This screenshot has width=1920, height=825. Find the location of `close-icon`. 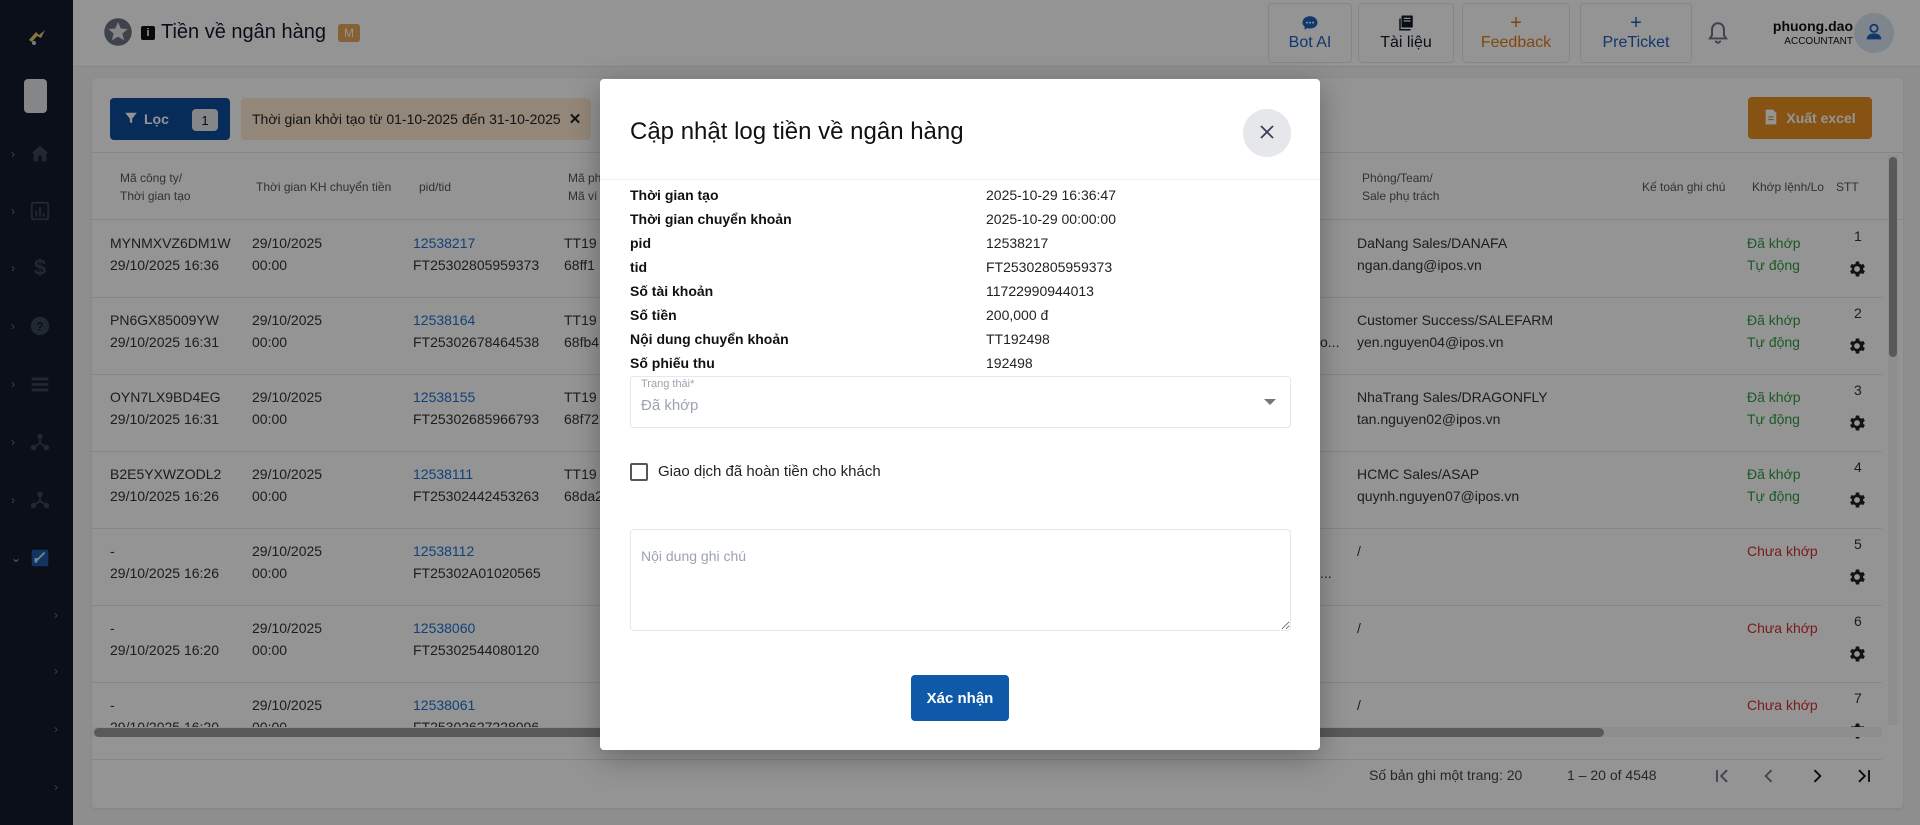

close-icon is located at coordinates (1267, 133).